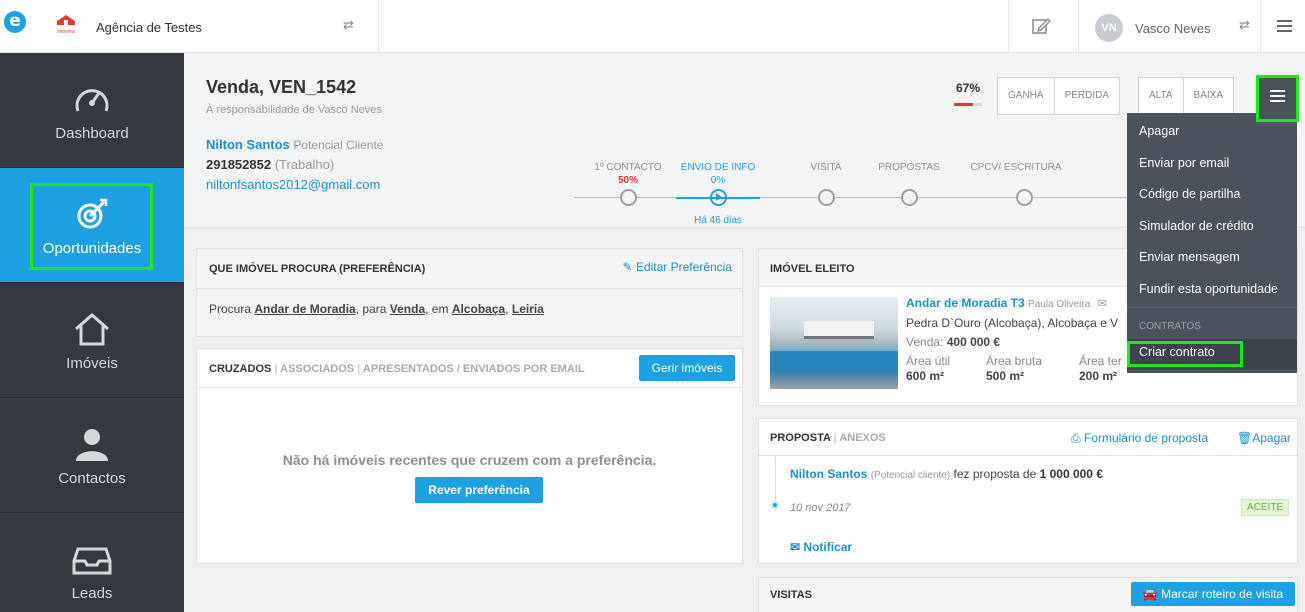 The width and height of the screenshot is (1305, 612). Describe the element at coordinates (1014, 361) in the screenshot. I see `area-bruta-label: Área bruta` at that location.